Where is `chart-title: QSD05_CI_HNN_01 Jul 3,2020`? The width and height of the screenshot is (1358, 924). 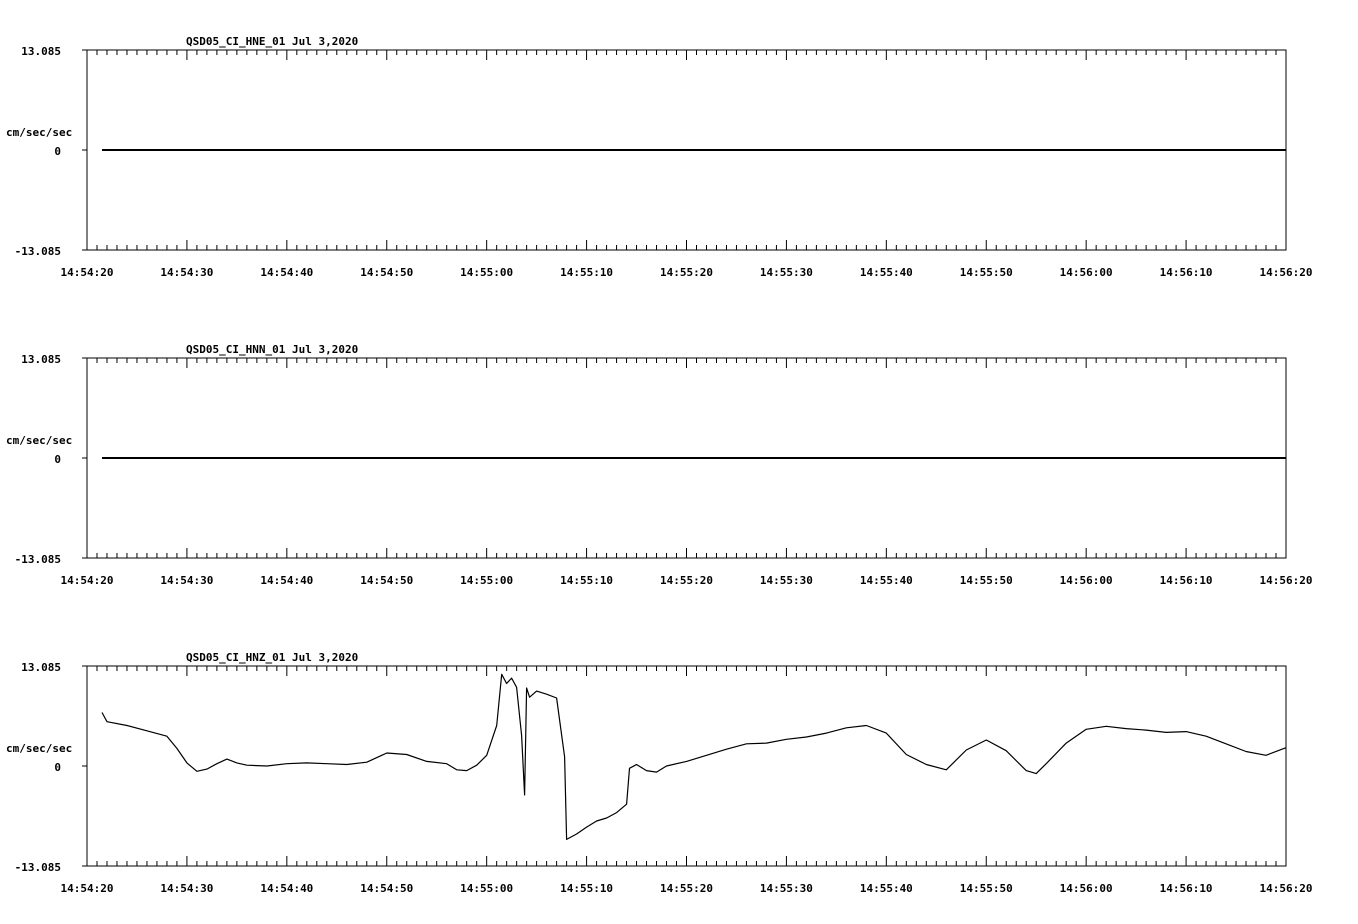
chart-title: QSD05_CI_HNN_01 Jul 3,2020 is located at coordinates (272, 349).